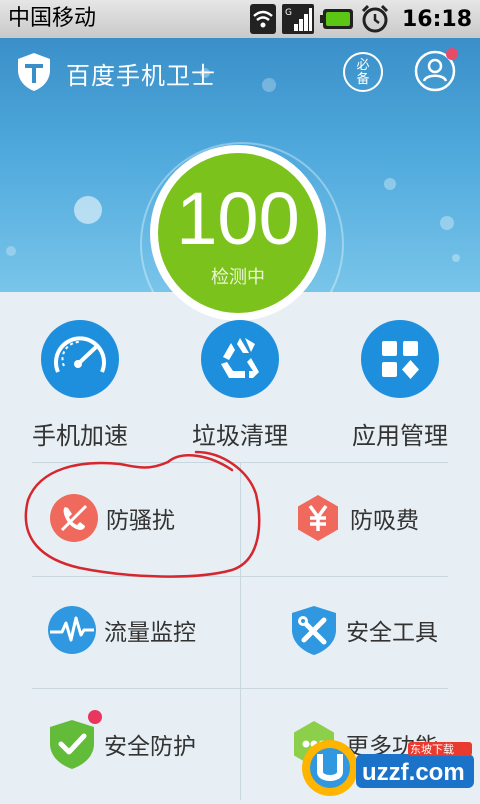 This screenshot has width=480, height=804. Describe the element at coordinates (432, 749) in the screenshot. I see `watermark-sub: 东坡下载` at that location.